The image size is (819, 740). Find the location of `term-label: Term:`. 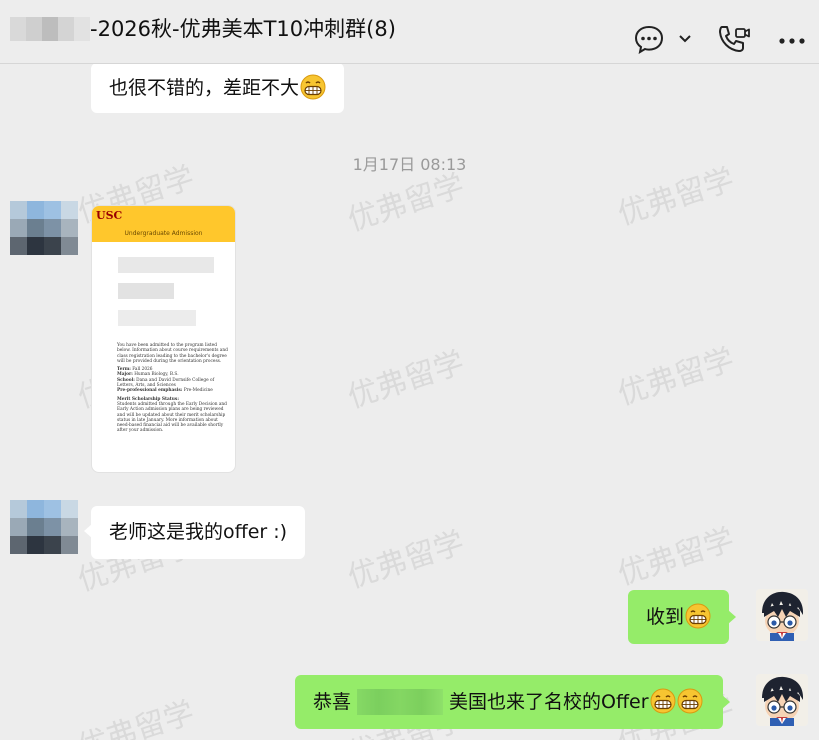

term-label: Term: is located at coordinates (124, 370).